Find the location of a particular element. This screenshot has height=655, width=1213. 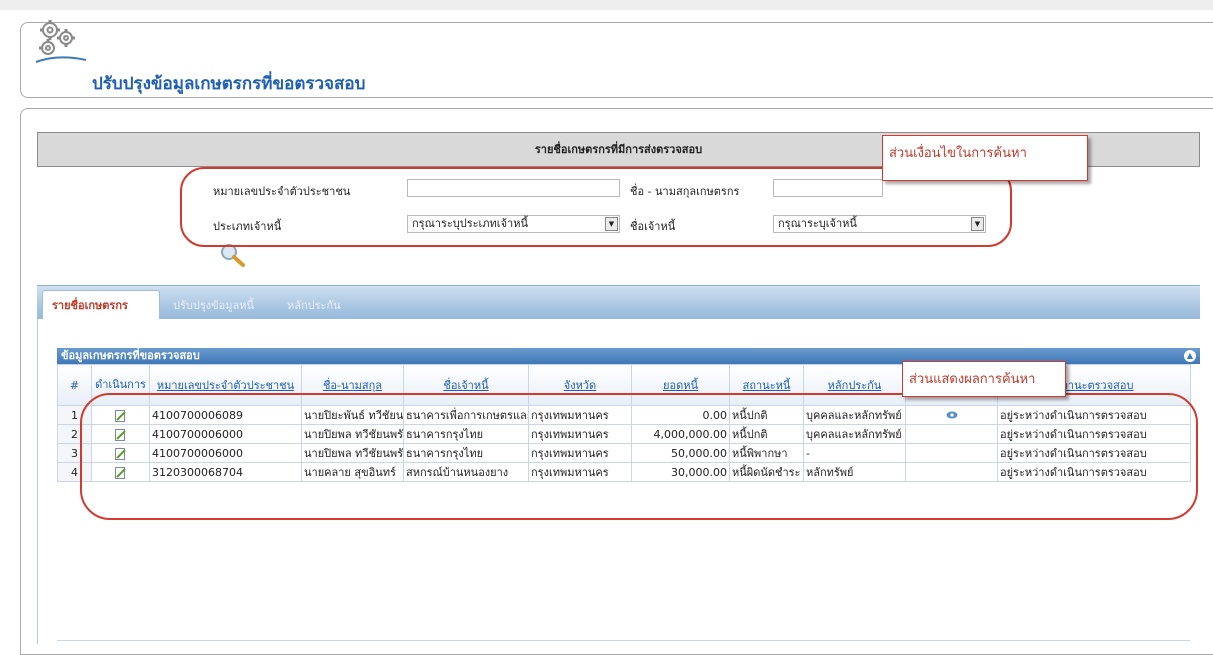

collapse-icon: ▲ is located at coordinates (1190, 356).